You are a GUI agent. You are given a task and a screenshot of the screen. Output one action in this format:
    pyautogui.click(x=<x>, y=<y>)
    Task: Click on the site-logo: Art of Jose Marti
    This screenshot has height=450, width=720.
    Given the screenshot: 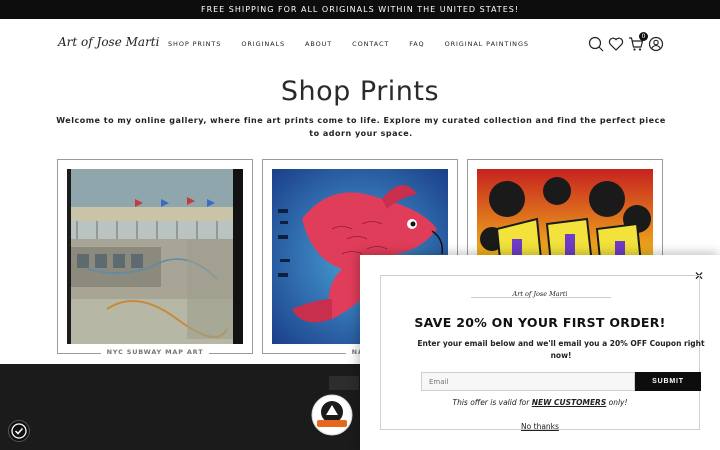 What is the action you would take?
    pyautogui.click(x=108, y=42)
    